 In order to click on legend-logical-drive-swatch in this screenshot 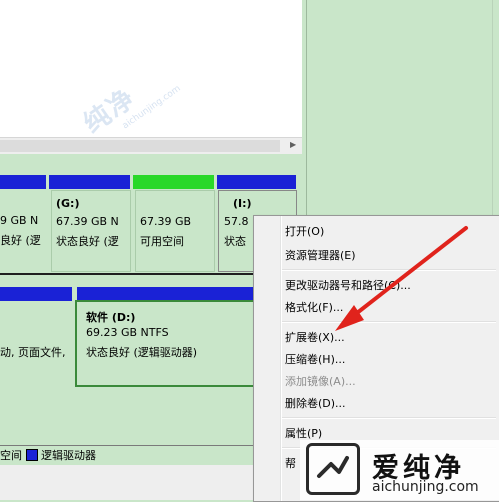, I will do `click(32, 455)`.